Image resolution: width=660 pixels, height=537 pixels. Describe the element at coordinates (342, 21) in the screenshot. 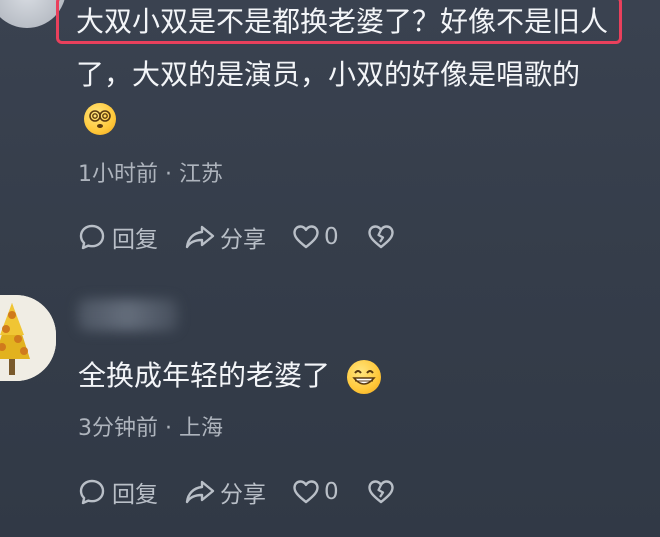

I see `comment-text-line1: 大双小双是不是都换老婆了？好像不是旧人` at that location.